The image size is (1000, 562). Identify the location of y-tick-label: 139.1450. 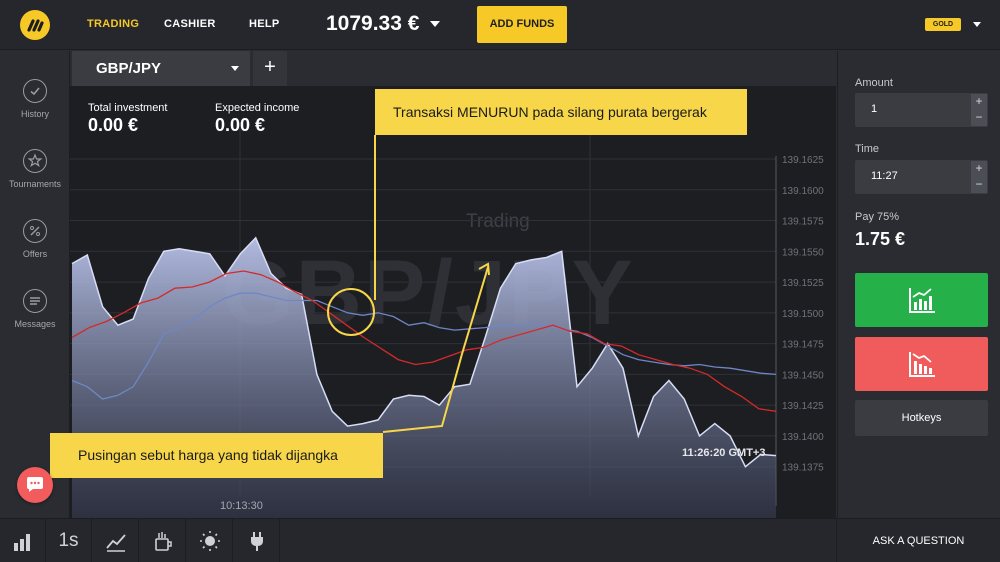
(803, 375).